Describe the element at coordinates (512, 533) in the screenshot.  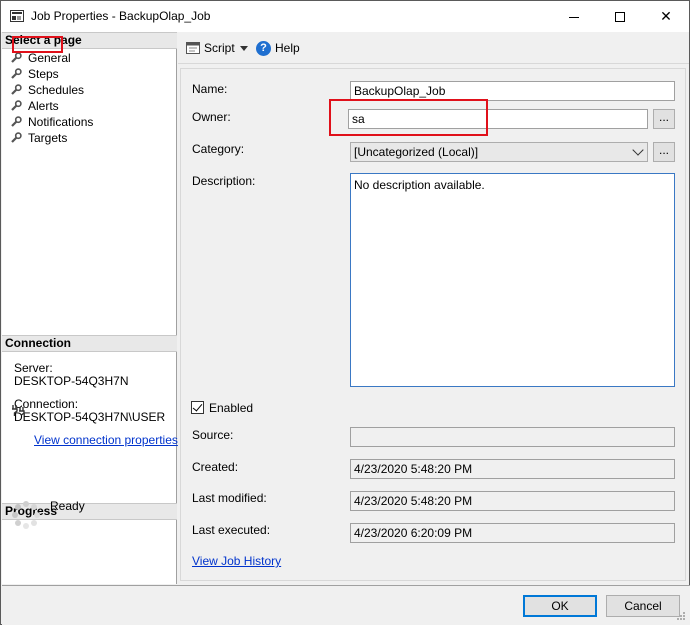
I see `last-executed-field: 4/23/2020 6:20:09 PM` at that location.